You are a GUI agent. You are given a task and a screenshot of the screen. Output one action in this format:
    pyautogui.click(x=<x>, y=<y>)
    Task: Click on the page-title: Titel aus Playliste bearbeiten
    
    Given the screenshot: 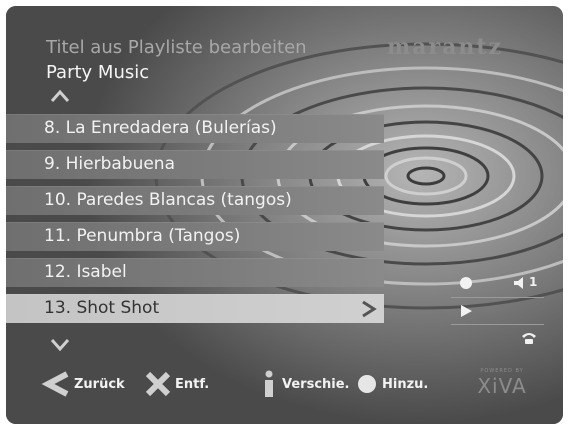 What is the action you would take?
    pyautogui.click(x=176, y=47)
    